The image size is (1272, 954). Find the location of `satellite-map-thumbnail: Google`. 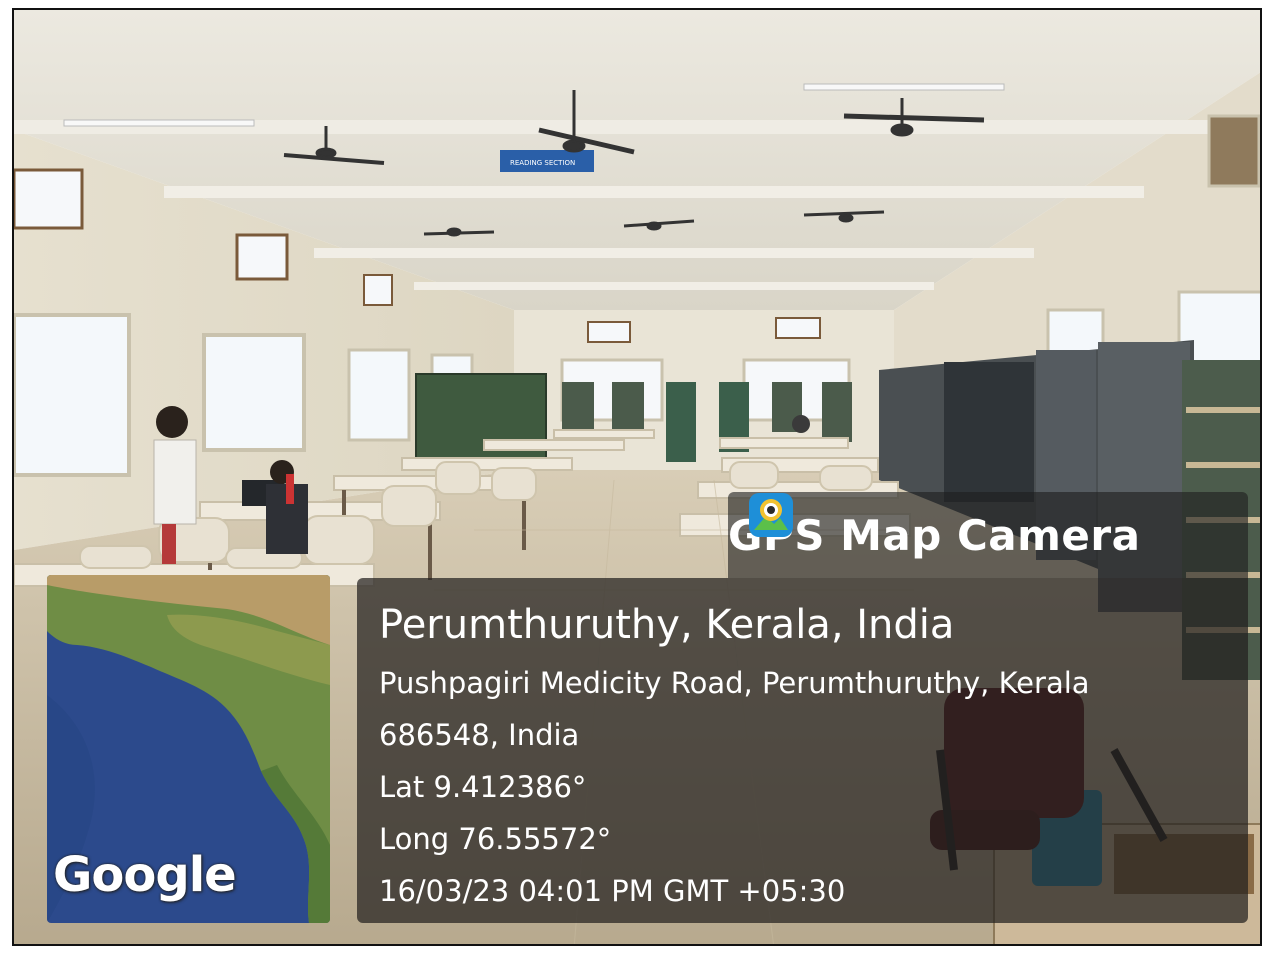

satellite-map-thumbnail: Google is located at coordinates (188, 749).